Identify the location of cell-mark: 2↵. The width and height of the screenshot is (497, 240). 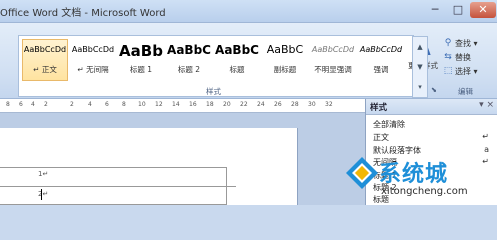
(43, 194).